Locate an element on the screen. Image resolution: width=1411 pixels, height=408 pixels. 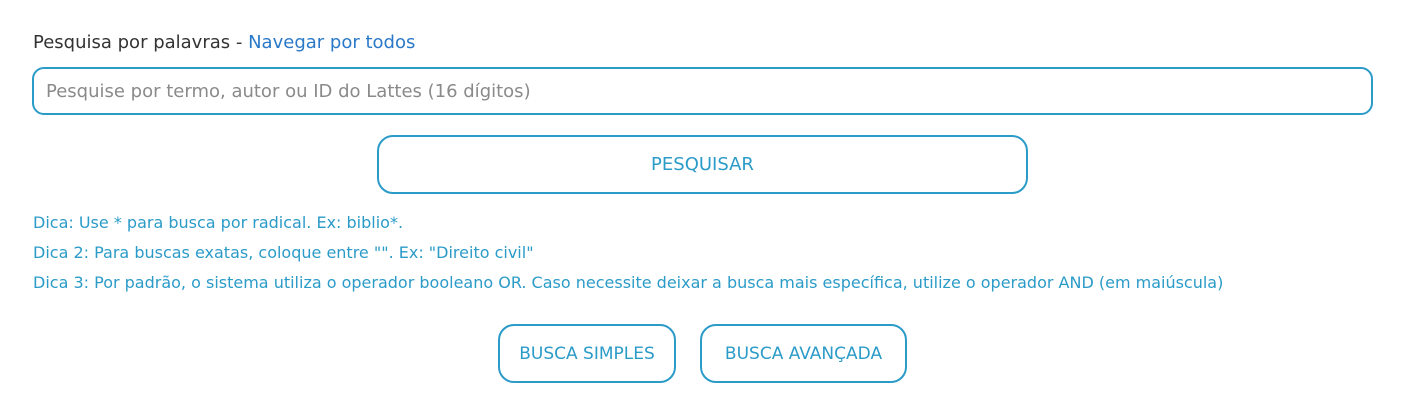
search-button: PESQUISAR is located at coordinates (702, 164).